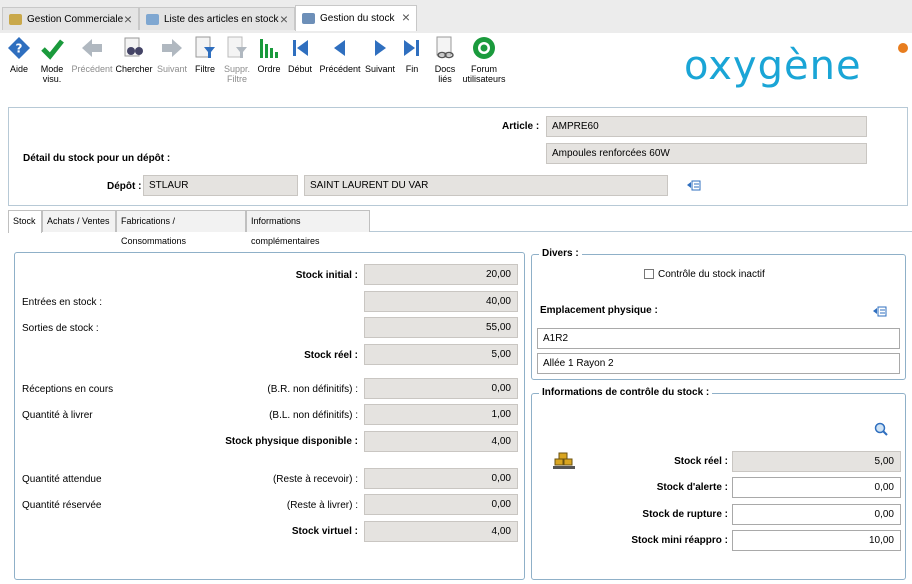 The height and width of the screenshot is (584, 912). Describe the element at coordinates (711, 274) in the screenshot. I see `controle-inactif-label: Contrôle du stock inactif` at that location.